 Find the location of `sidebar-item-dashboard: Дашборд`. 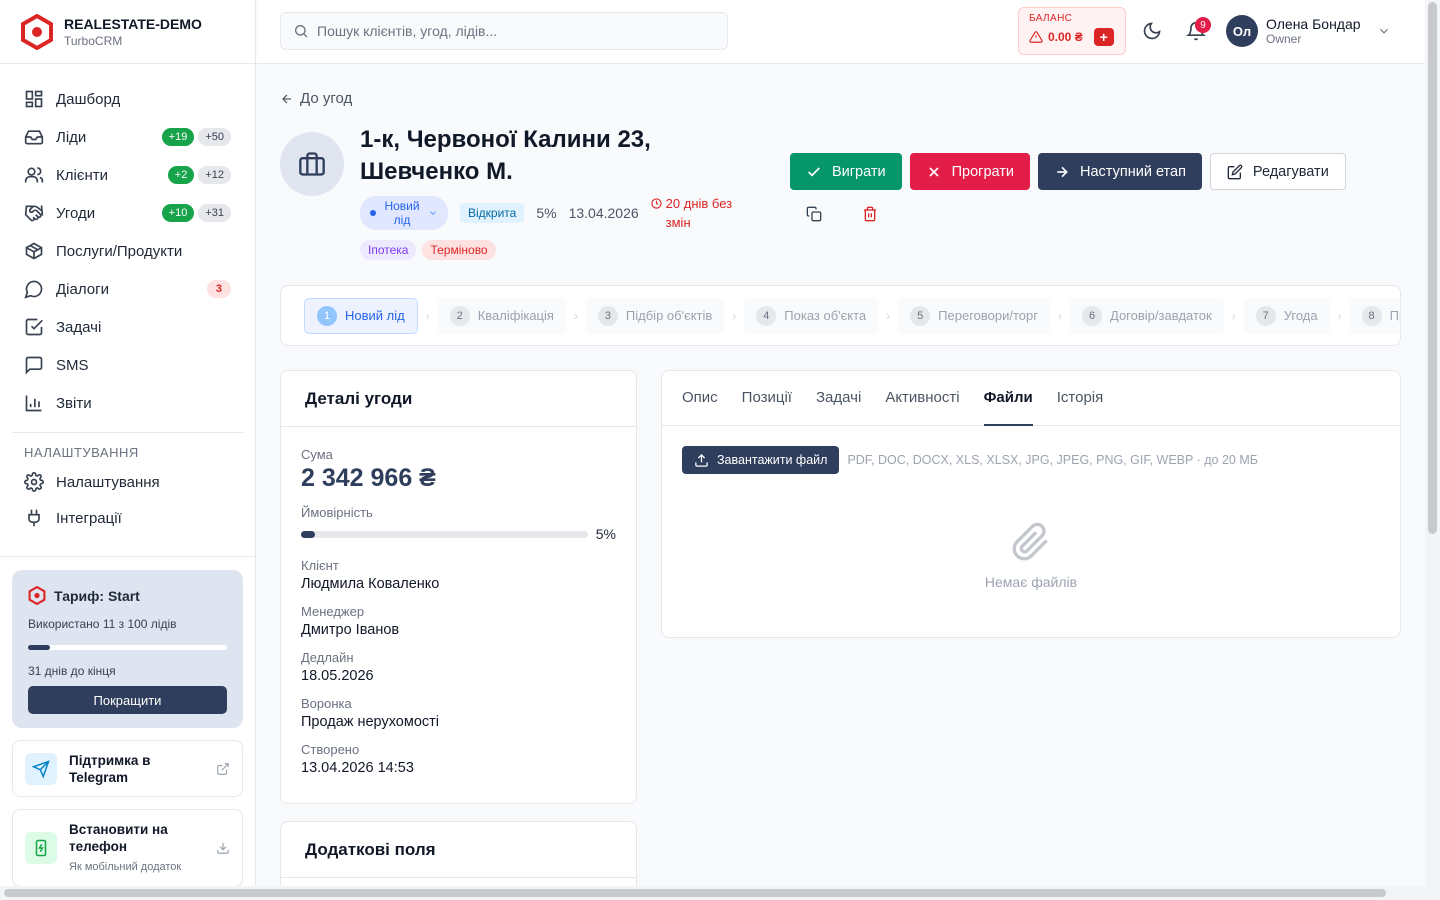

sidebar-item-dashboard: Дашборд is located at coordinates (127, 99).